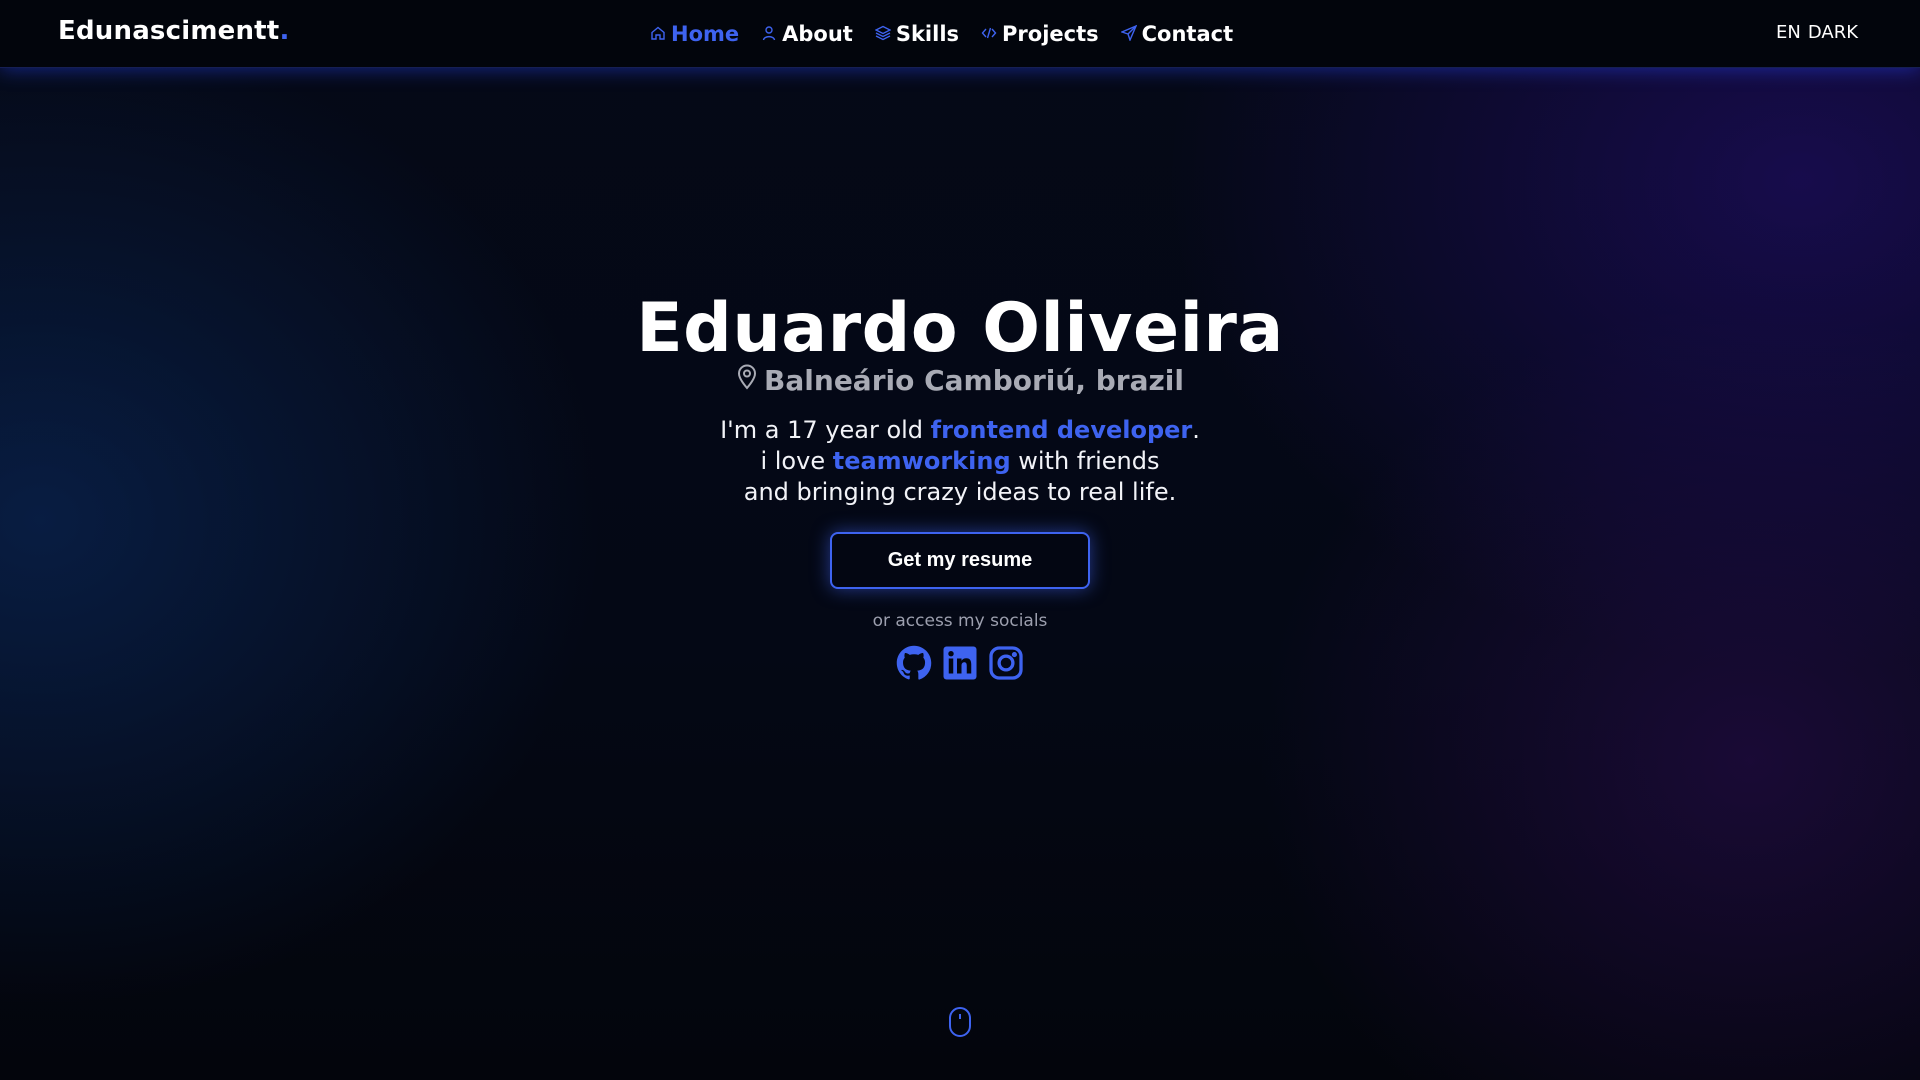  I want to click on theme-toggle: DARK, so click(1833, 32).